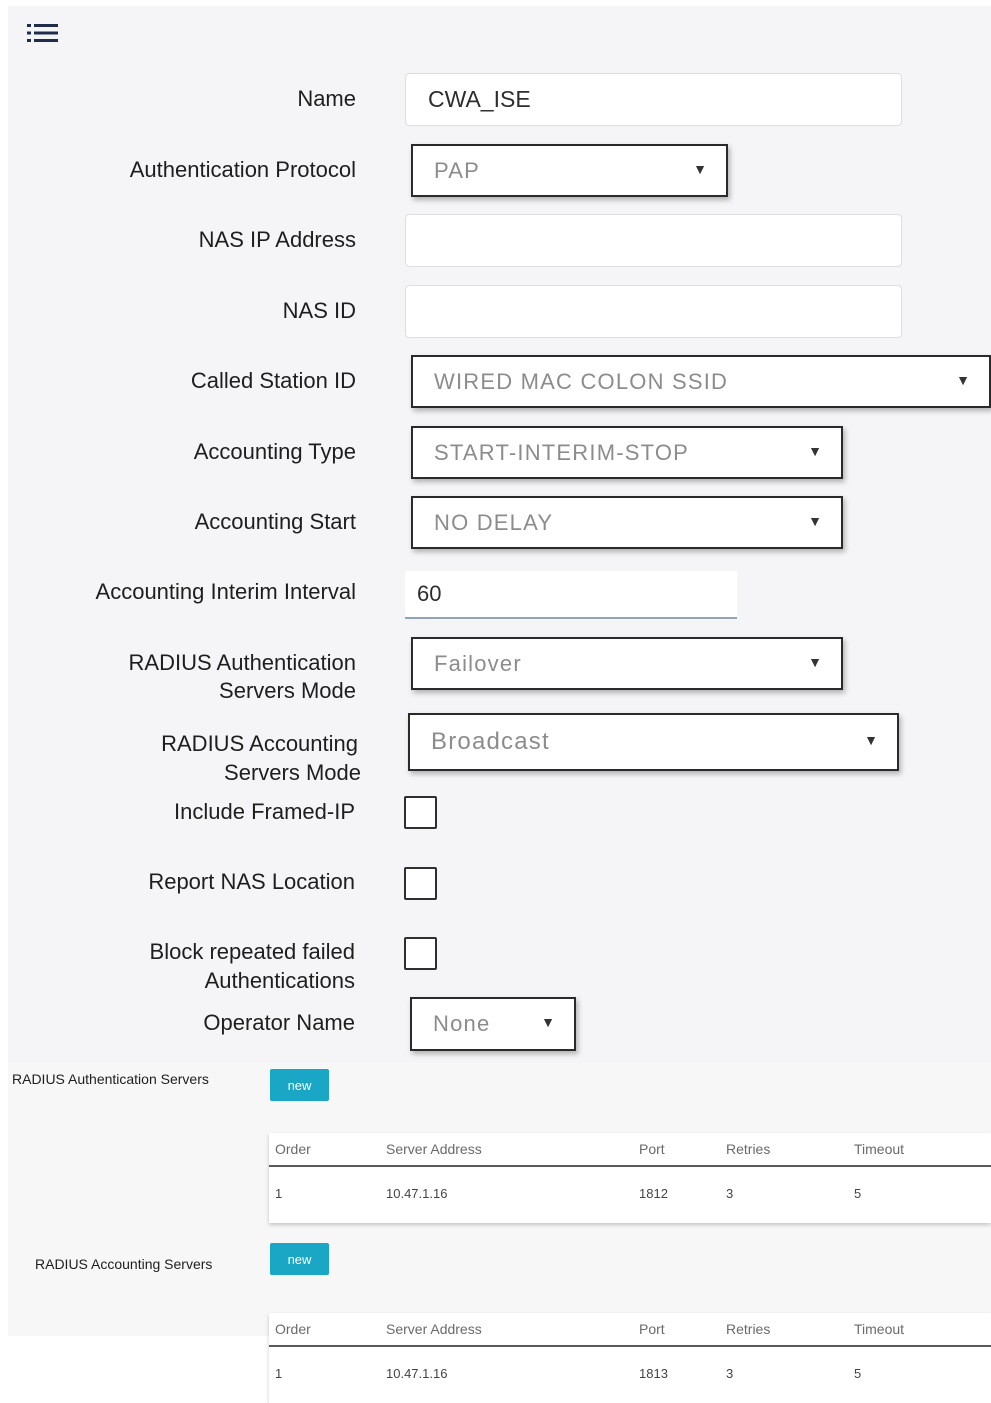 The width and height of the screenshot is (991, 1403). I want to click on auth-protocol-select: PAP ▼, so click(569, 170).